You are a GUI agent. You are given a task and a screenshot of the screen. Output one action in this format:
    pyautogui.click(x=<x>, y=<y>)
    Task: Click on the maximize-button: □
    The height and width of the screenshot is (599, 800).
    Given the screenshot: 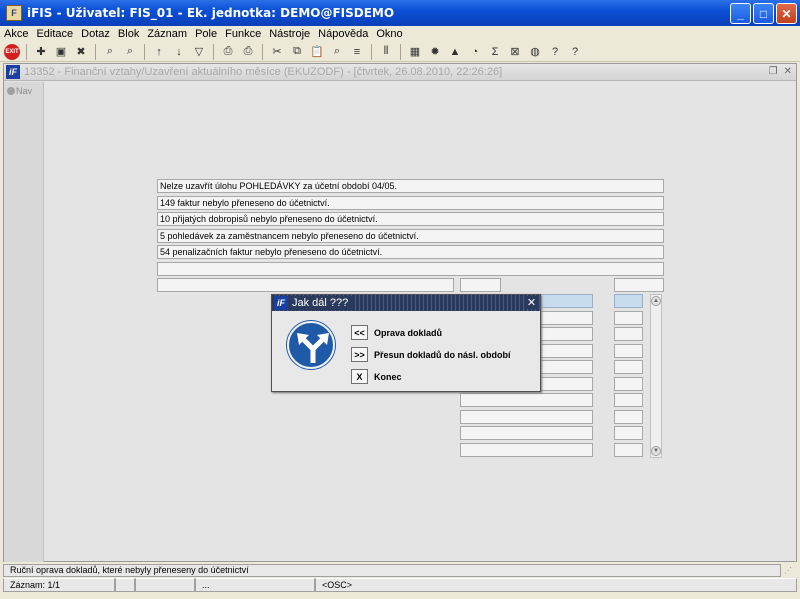 What is the action you would take?
    pyautogui.click(x=763, y=13)
    